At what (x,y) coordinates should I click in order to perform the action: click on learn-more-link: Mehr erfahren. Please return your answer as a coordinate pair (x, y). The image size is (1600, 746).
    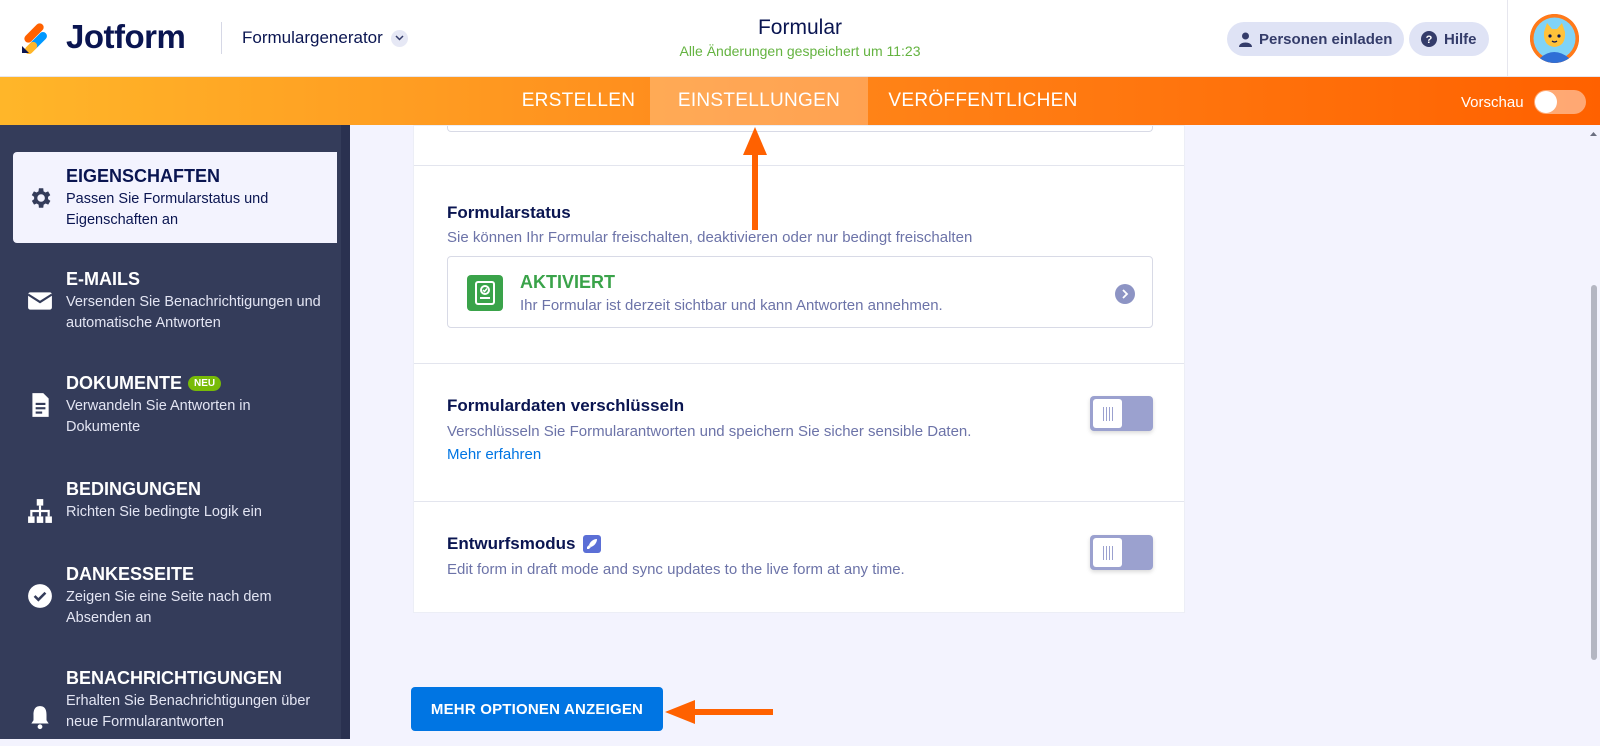
    Looking at the image, I should click on (494, 454).